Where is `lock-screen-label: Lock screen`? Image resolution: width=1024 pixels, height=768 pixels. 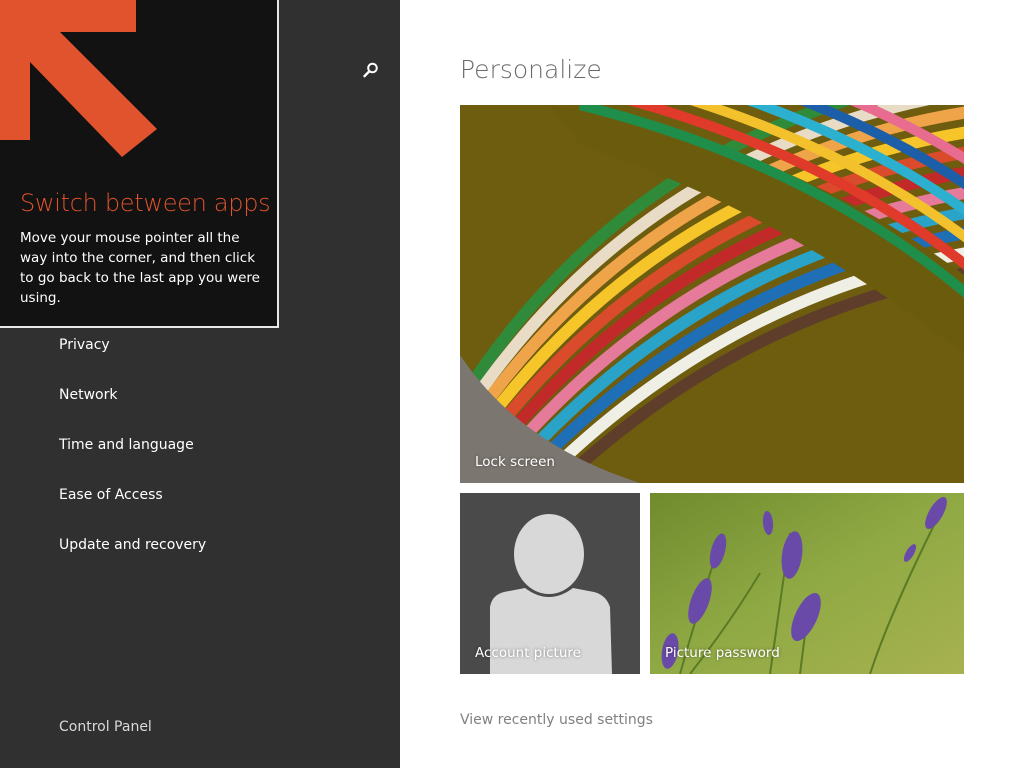 lock-screen-label: Lock screen is located at coordinates (515, 462).